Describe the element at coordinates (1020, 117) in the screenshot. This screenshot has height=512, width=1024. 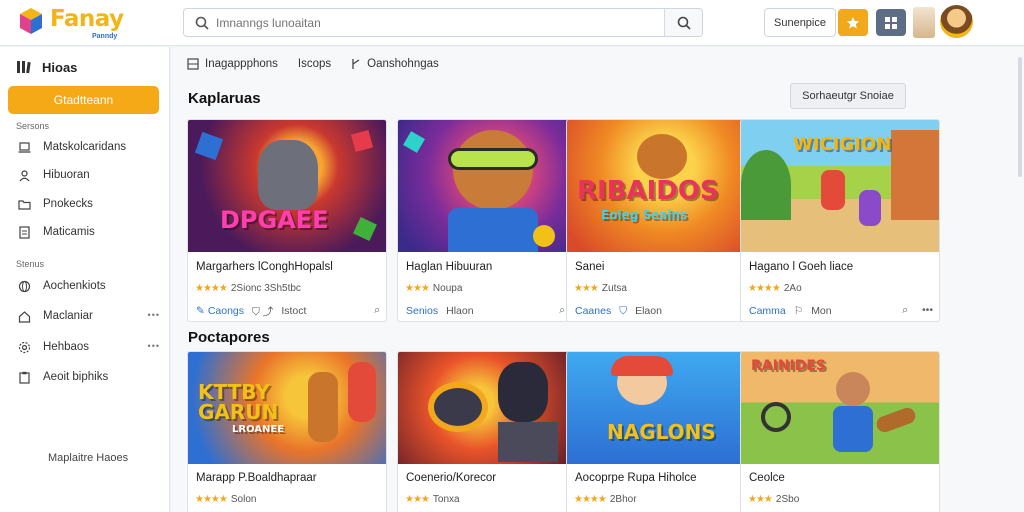
I see `scrollbar` at that location.